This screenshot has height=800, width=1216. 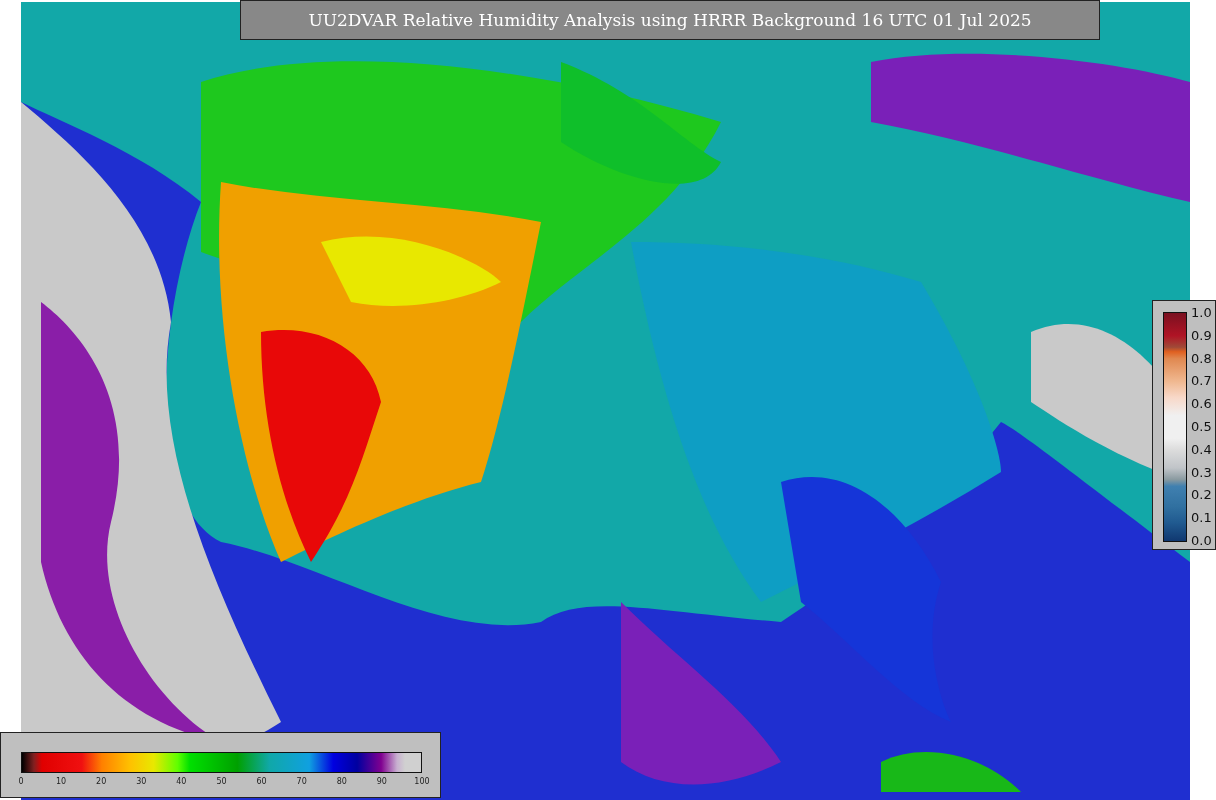 What do you see at coordinates (301, 781) in the screenshot?
I see `tick-label: 70` at bounding box center [301, 781].